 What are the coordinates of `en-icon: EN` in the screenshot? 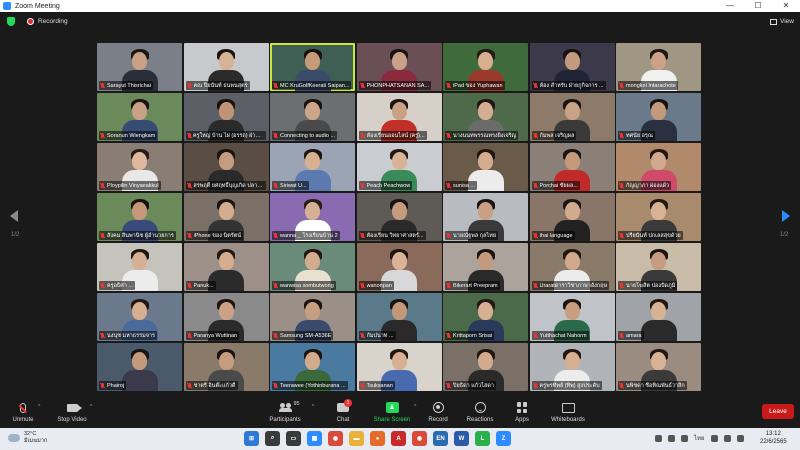 It's located at (440, 438).